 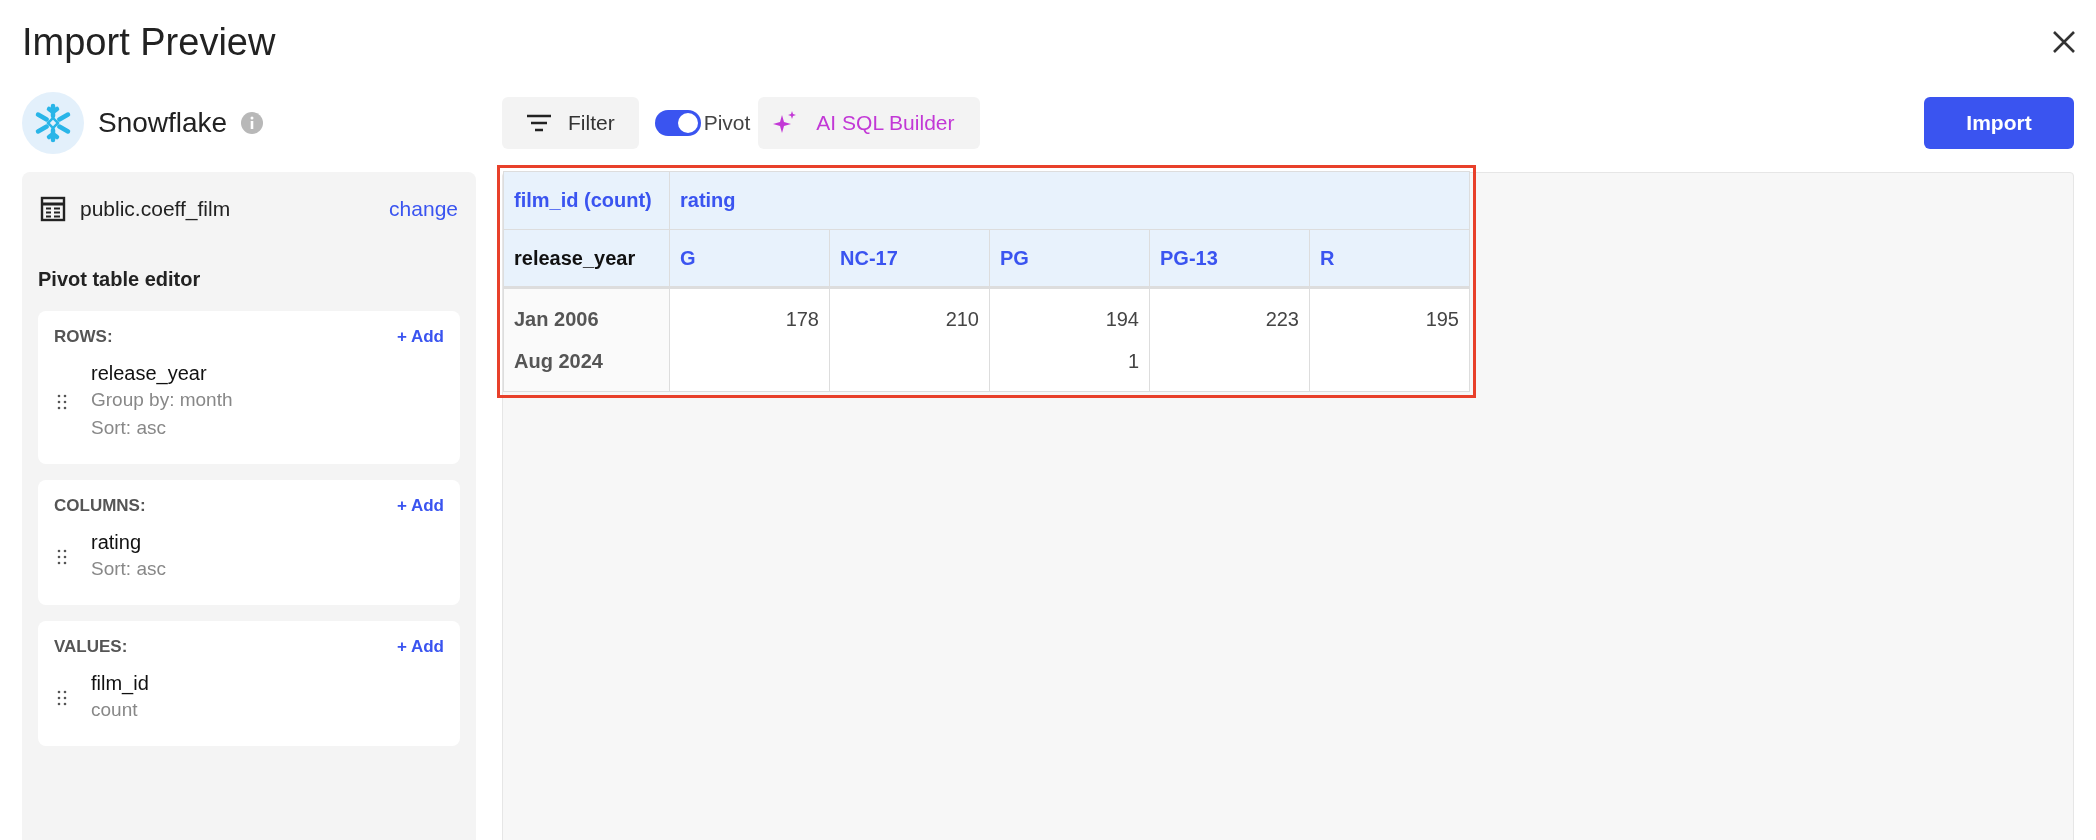 I want to click on pivot-label: Pivot, so click(x=727, y=123).